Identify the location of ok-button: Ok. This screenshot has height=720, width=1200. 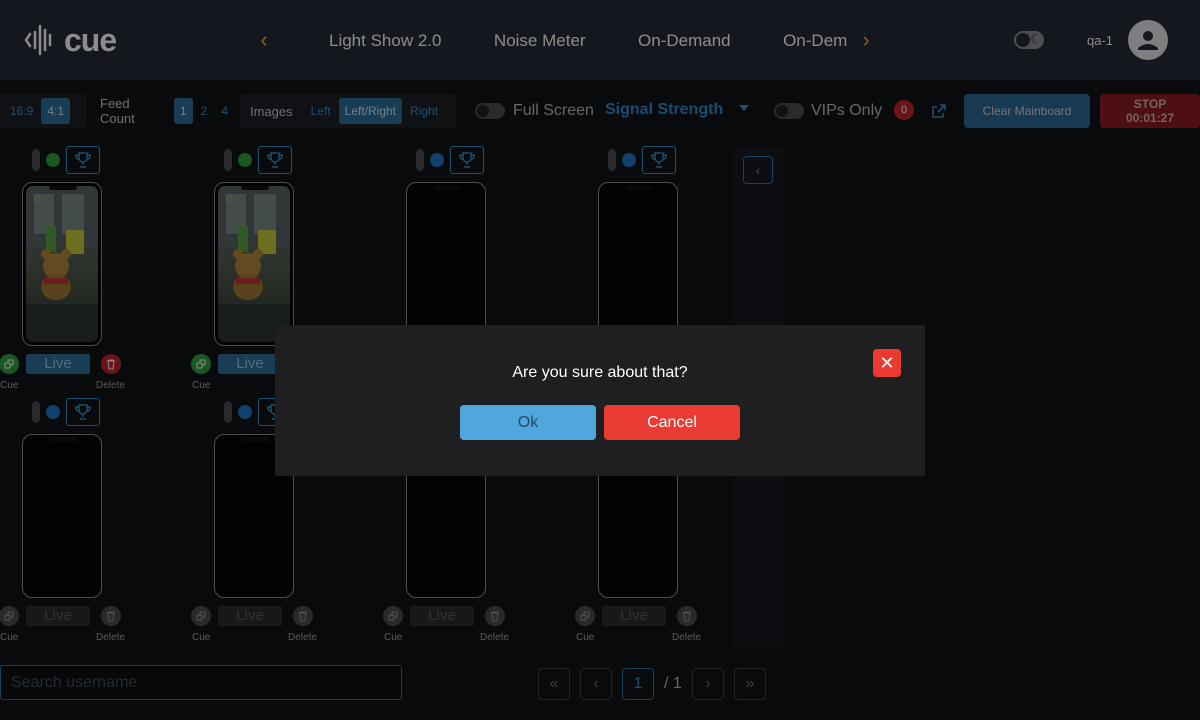
(528, 422).